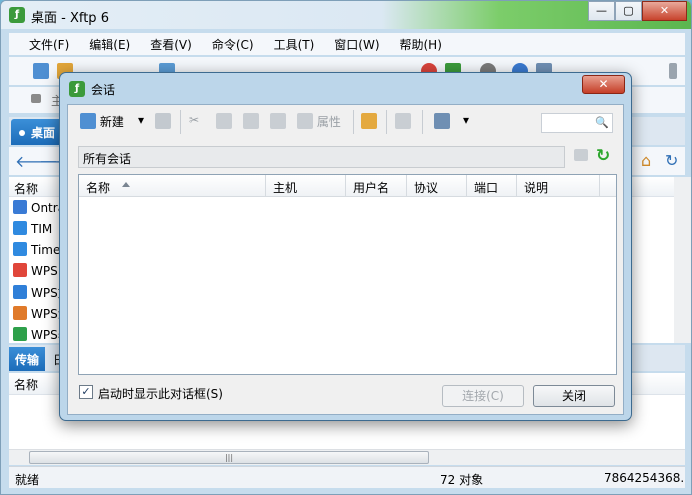  Describe the element at coordinates (49, 43) in the screenshot. I see `menu-file: 文件(F)` at that location.